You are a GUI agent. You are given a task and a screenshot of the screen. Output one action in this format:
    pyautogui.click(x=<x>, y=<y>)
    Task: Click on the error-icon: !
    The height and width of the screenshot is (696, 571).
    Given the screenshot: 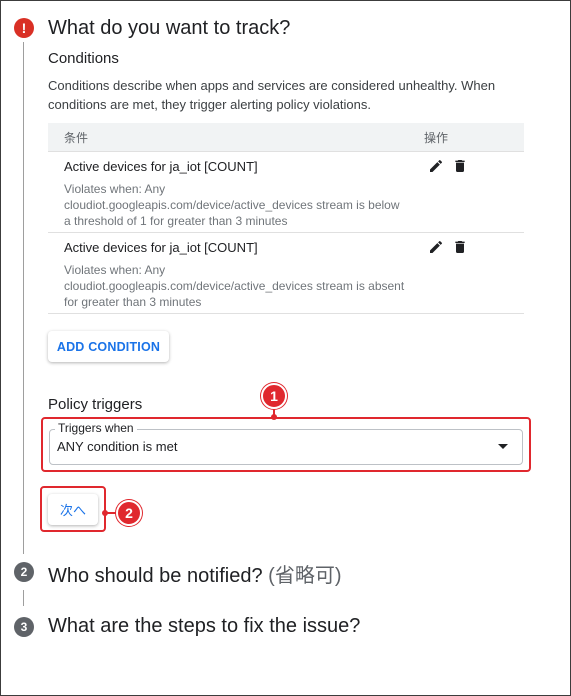 What is the action you would take?
    pyautogui.click(x=24, y=28)
    